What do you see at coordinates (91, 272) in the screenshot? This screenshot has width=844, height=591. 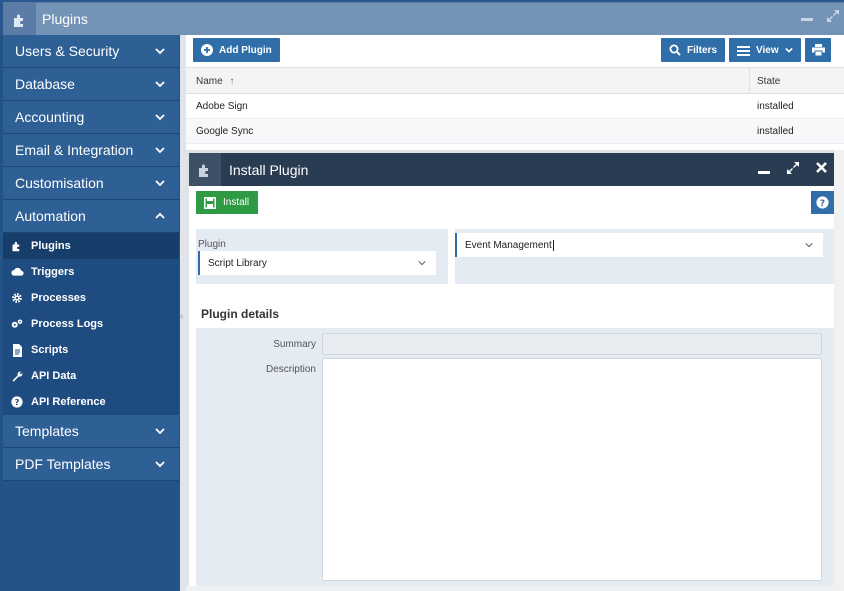 I see `sidebar-item-triggers: Triggers` at bounding box center [91, 272].